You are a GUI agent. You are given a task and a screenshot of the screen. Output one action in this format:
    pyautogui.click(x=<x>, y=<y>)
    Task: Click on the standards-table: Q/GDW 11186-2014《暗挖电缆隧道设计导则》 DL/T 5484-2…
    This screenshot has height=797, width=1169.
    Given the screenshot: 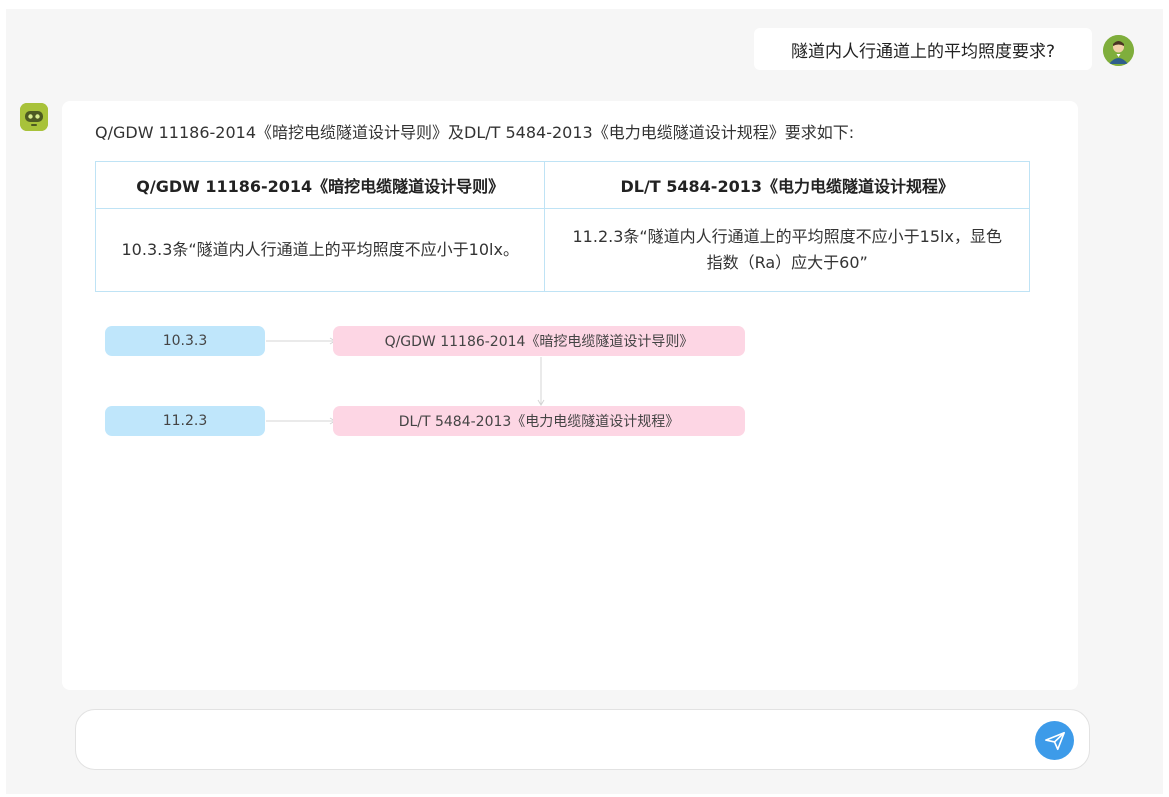 What is the action you would take?
    pyautogui.click(x=562, y=226)
    